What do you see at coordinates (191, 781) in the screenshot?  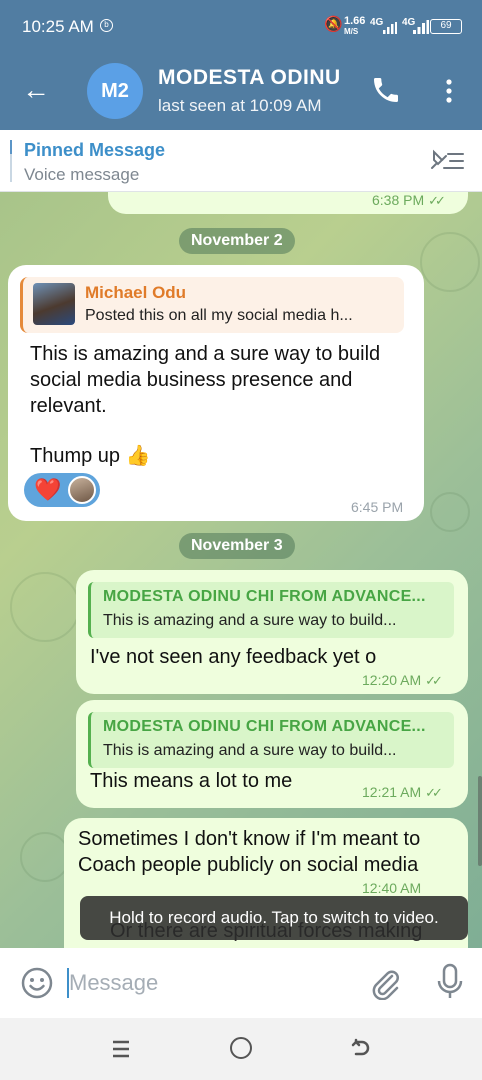 I see `message-text: This means a lot to me` at bounding box center [191, 781].